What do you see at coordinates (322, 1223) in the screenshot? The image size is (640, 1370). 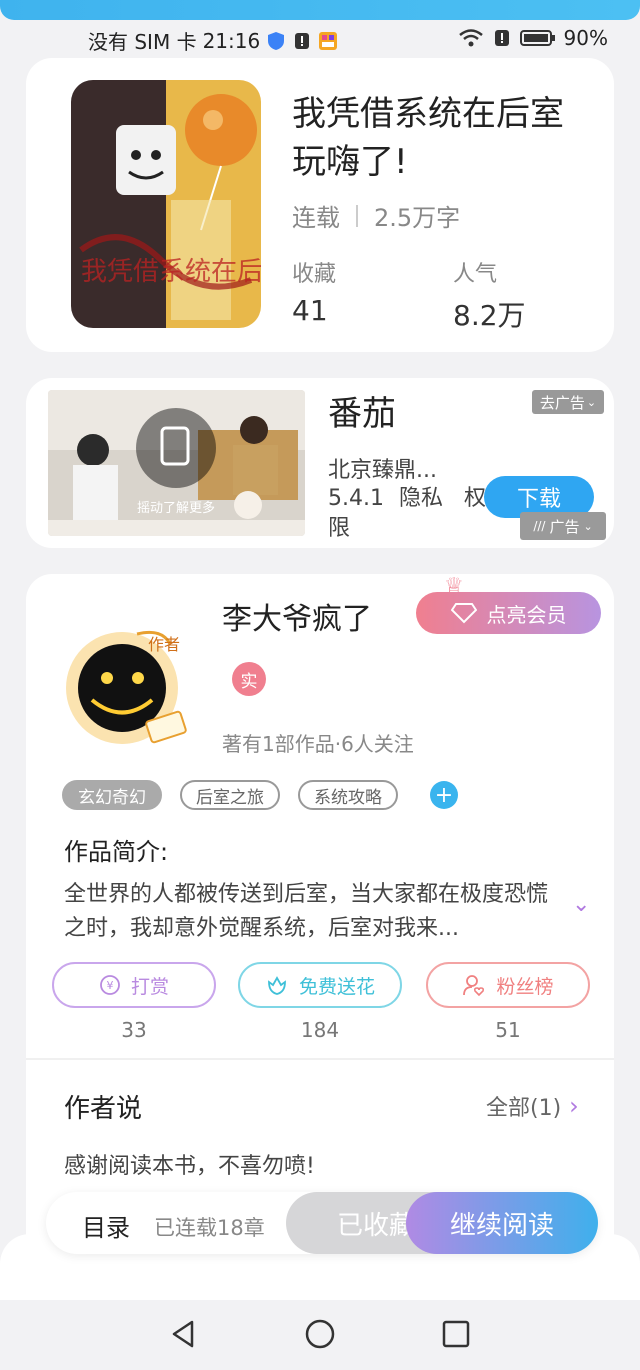 I see `bottom-action-bar: 目录 已连载18章 已收藏 继续阅读` at bounding box center [322, 1223].